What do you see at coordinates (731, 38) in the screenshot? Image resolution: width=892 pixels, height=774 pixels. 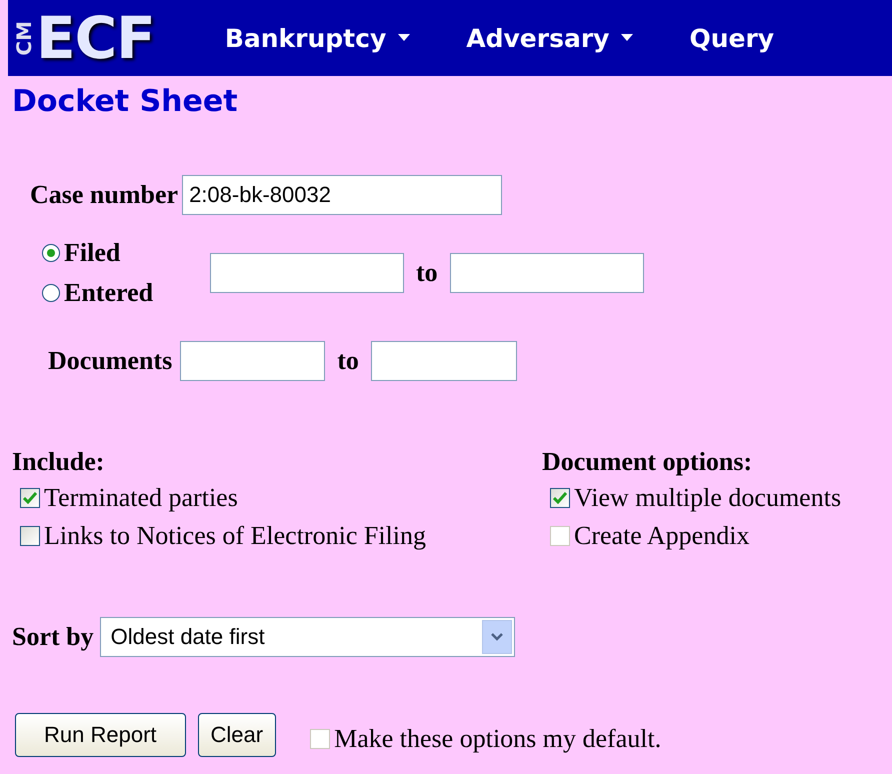 I see `menu-item: Query` at bounding box center [731, 38].